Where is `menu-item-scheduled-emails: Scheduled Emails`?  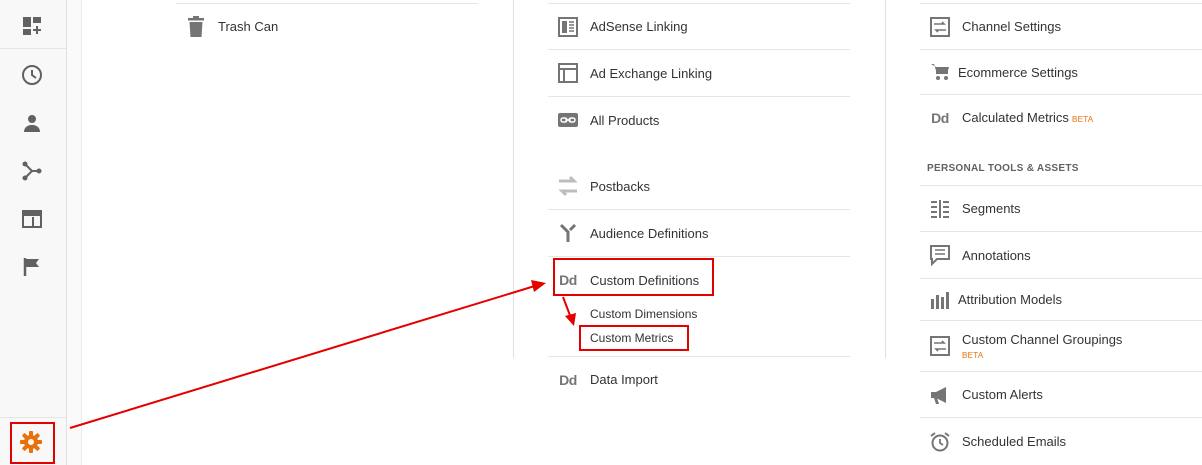
menu-item-scheduled-emails: Scheduled Emails is located at coordinates (1061, 441).